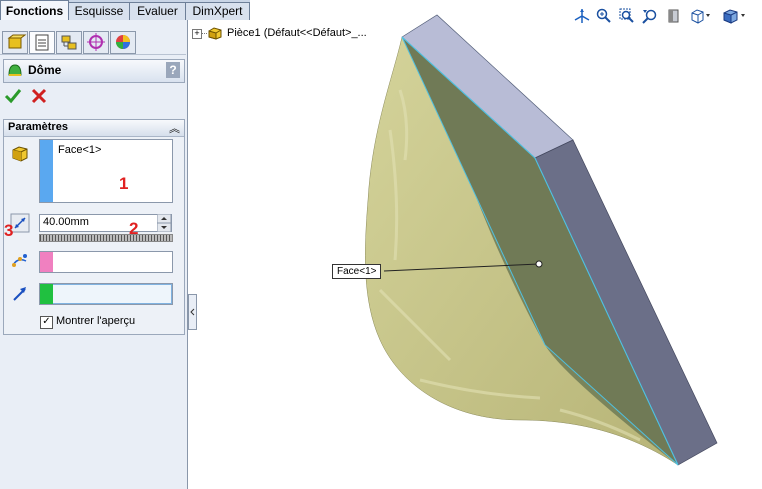 The width and height of the screenshot is (762, 489). I want to click on callout-anchor, so click(539, 264).